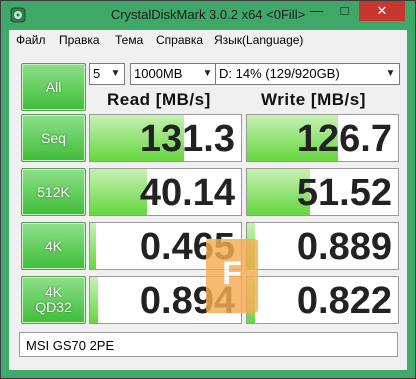 This screenshot has height=379, width=416. I want to click on title-bar: CrystalDiskMark 3.0.2 x64 <0Fill> — □ ✕, so click(208, 15).